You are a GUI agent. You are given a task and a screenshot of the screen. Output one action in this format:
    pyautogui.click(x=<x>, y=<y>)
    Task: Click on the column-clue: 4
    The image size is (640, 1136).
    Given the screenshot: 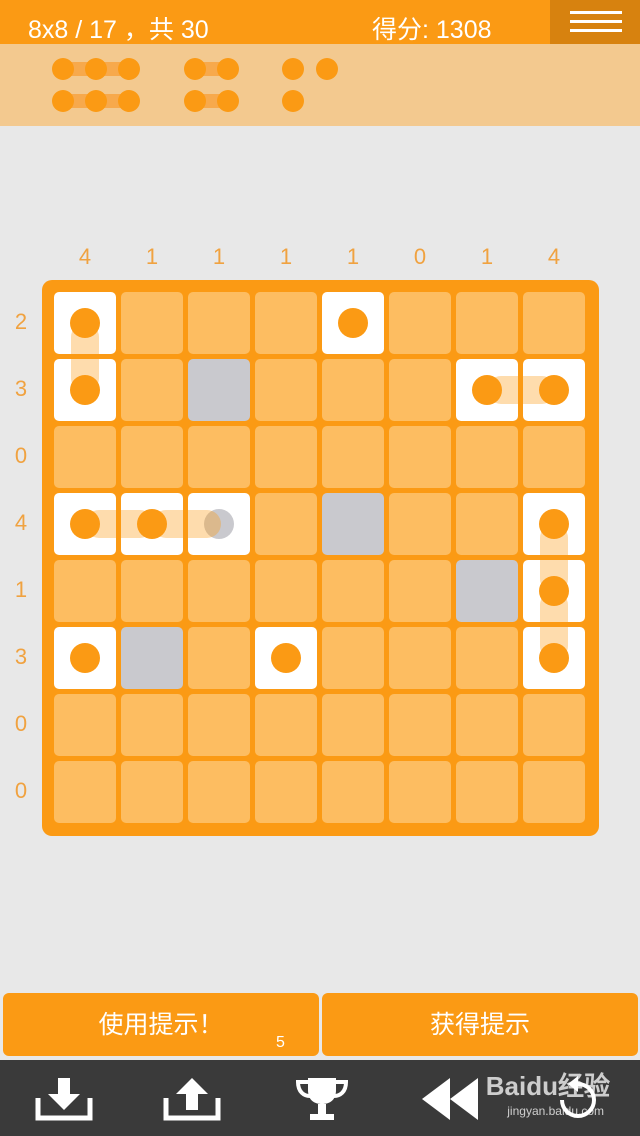 What is the action you would take?
    pyautogui.click(x=85, y=256)
    